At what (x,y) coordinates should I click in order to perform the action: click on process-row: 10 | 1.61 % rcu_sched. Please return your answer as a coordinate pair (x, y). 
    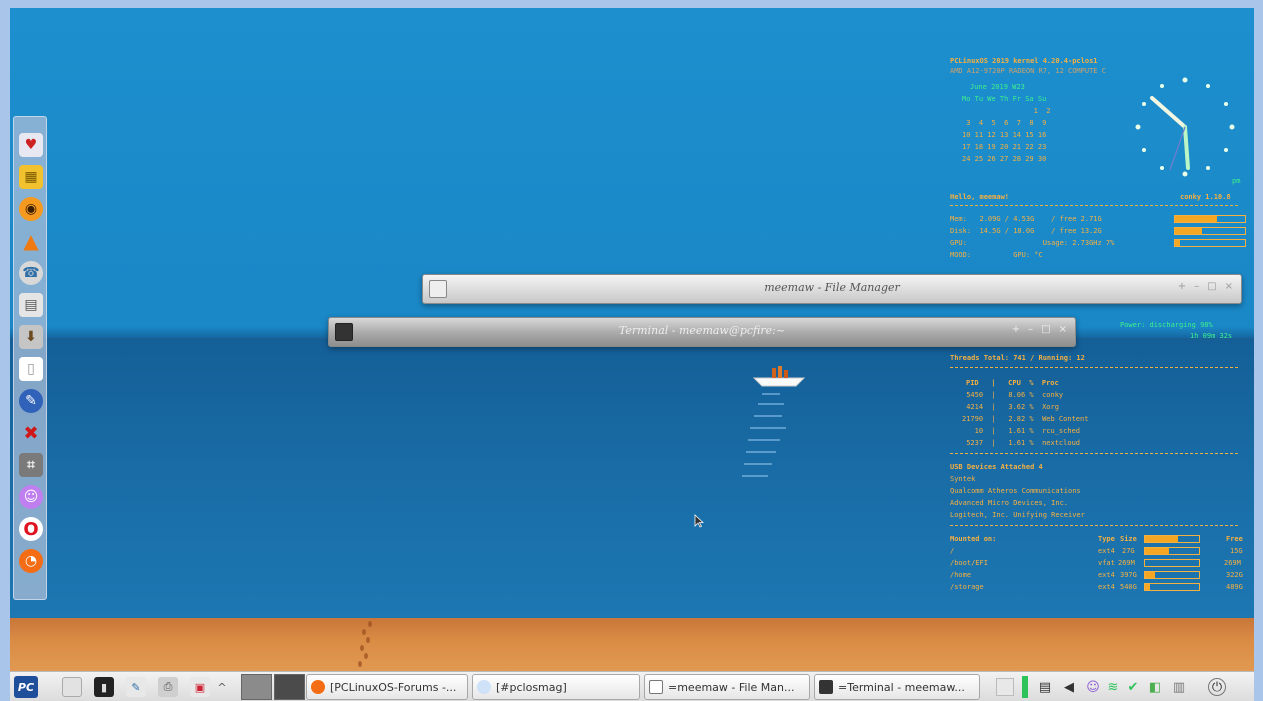
    Looking at the image, I should click on (1021, 431).